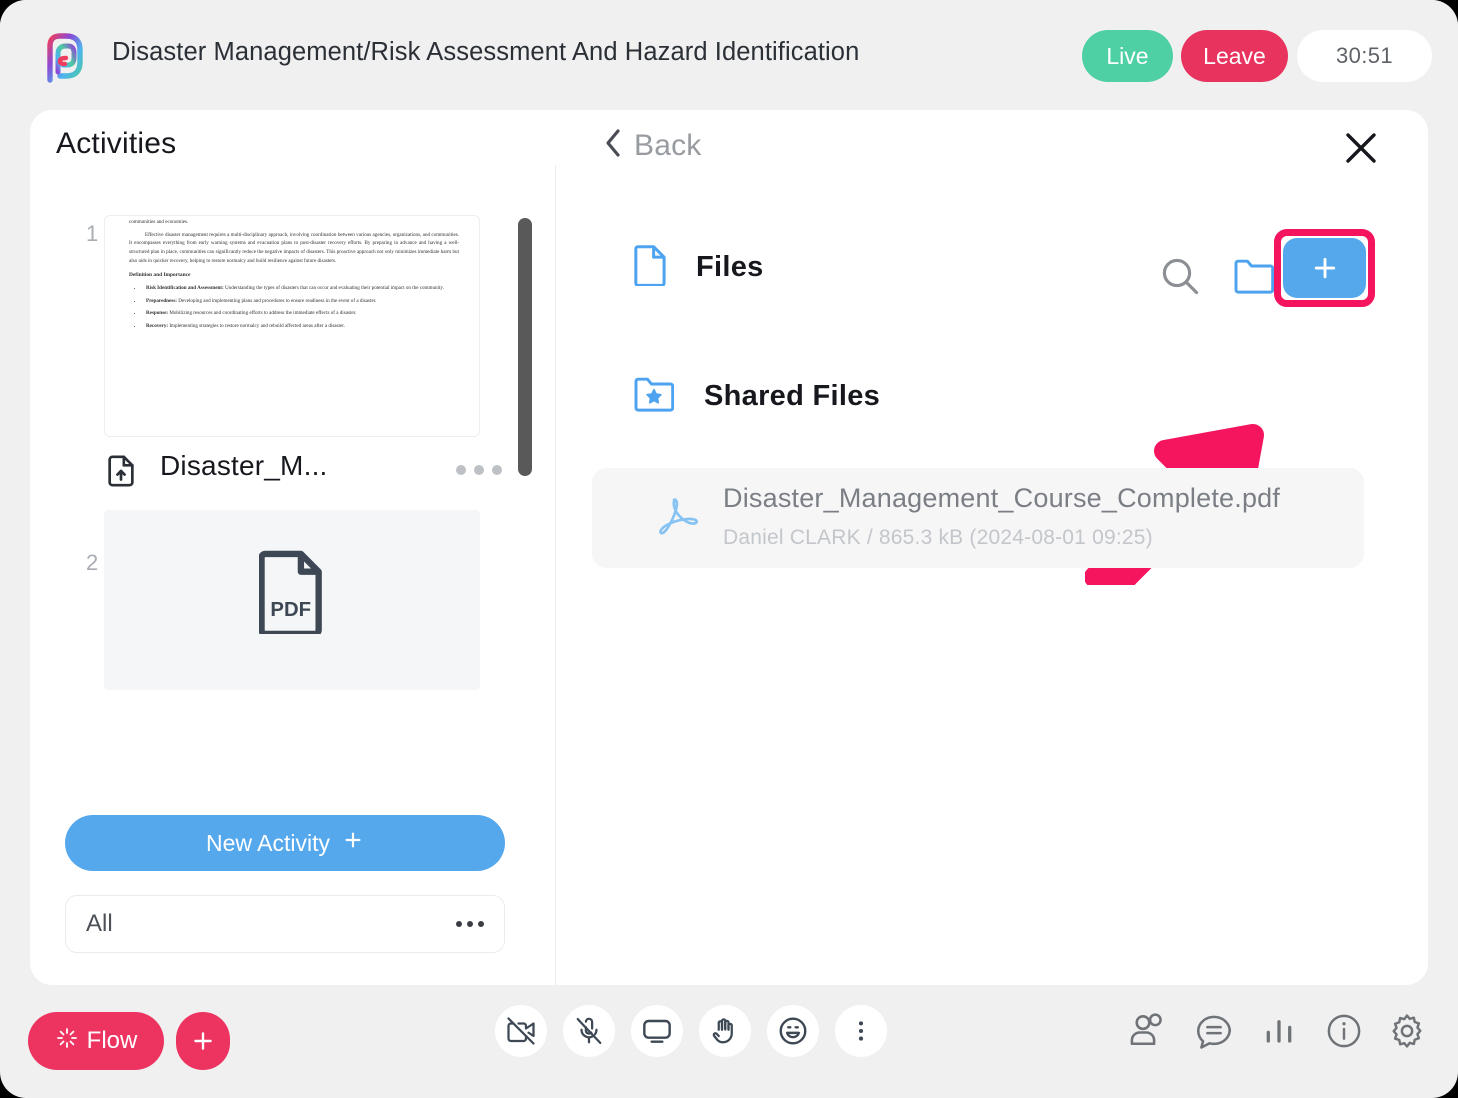 The width and height of the screenshot is (1458, 1098). Describe the element at coordinates (793, 1031) in the screenshot. I see `reactions-icon` at that location.